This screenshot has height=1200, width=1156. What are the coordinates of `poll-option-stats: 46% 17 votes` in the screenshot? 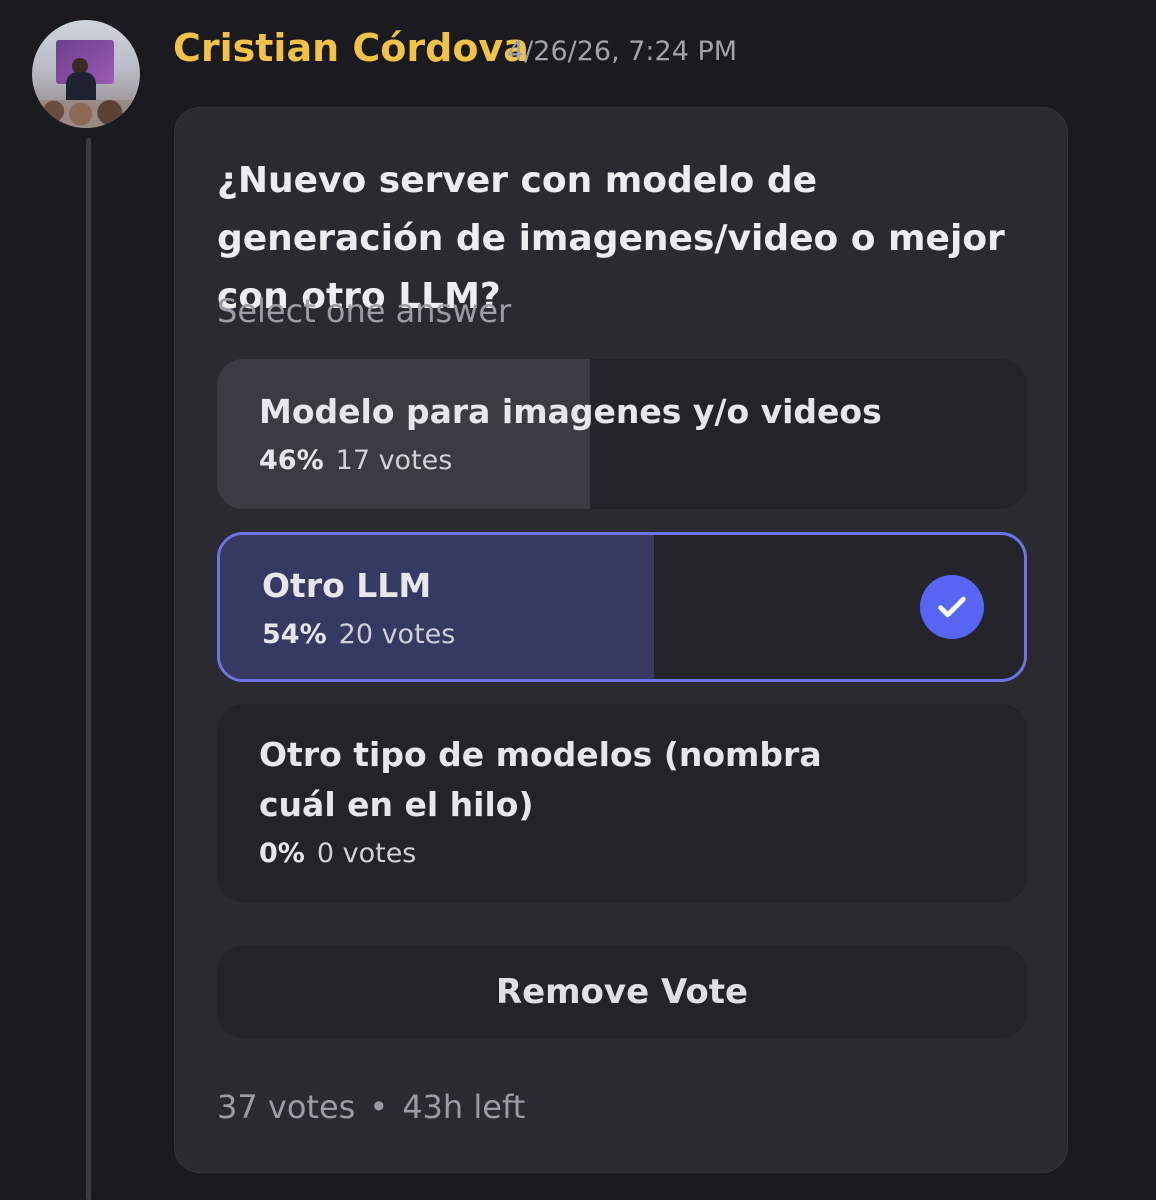 It's located at (355, 460).